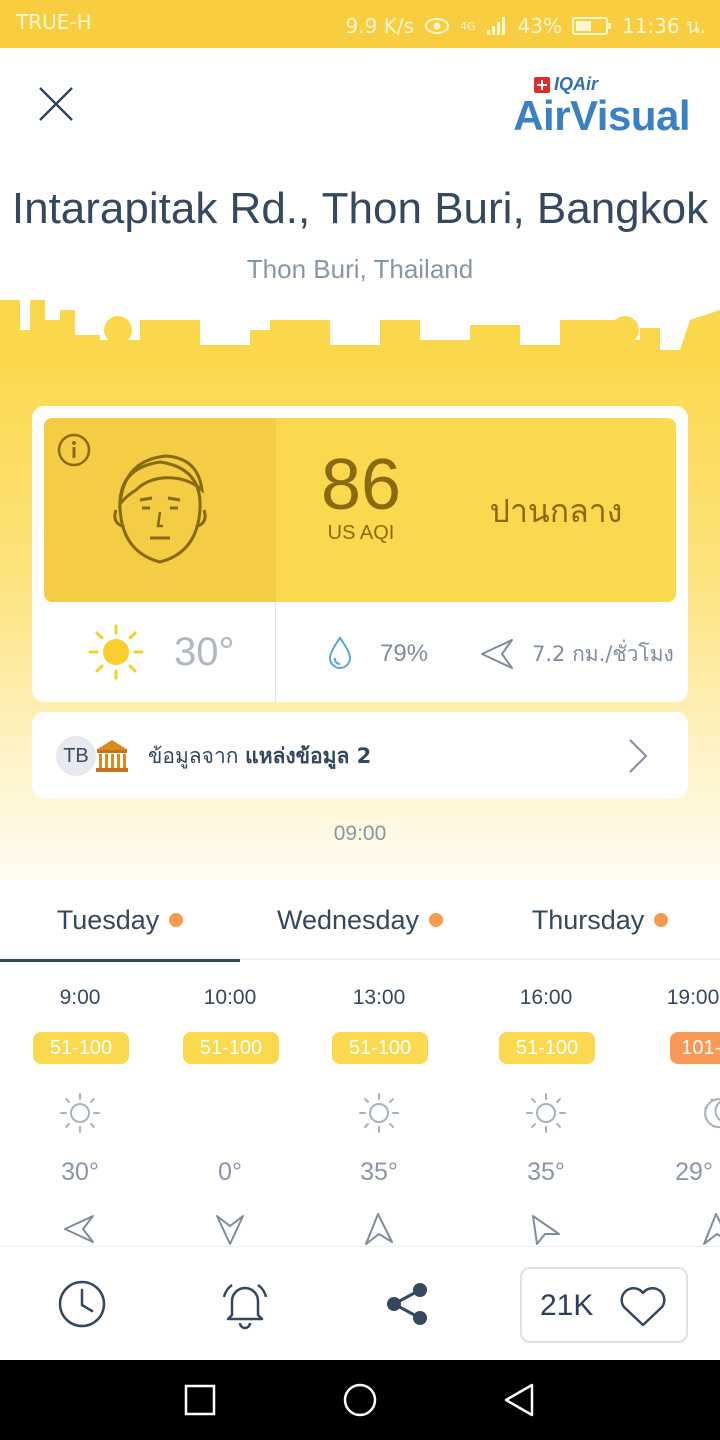  What do you see at coordinates (108, 919) in the screenshot?
I see `tab-label: Tuesday` at bounding box center [108, 919].